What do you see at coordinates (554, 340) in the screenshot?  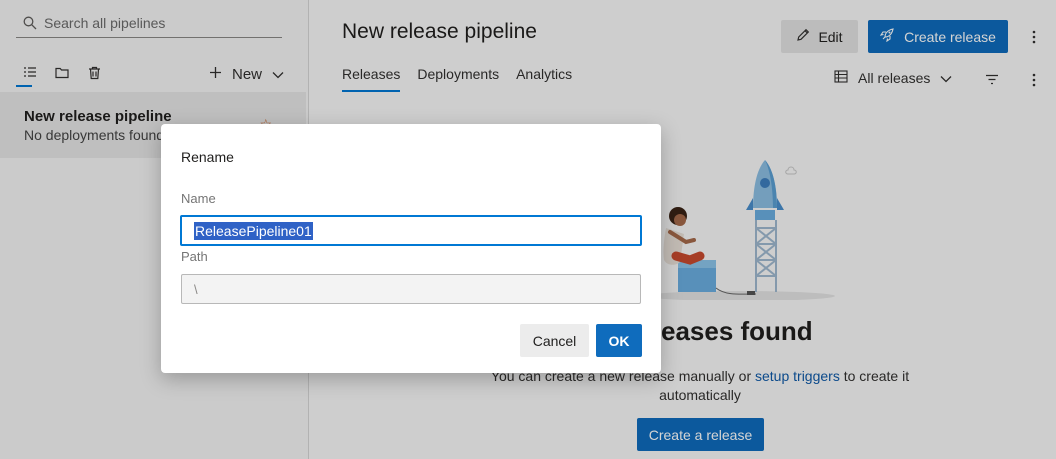 I see `cancel-button: Cancel` at bounding box center [554, 340].